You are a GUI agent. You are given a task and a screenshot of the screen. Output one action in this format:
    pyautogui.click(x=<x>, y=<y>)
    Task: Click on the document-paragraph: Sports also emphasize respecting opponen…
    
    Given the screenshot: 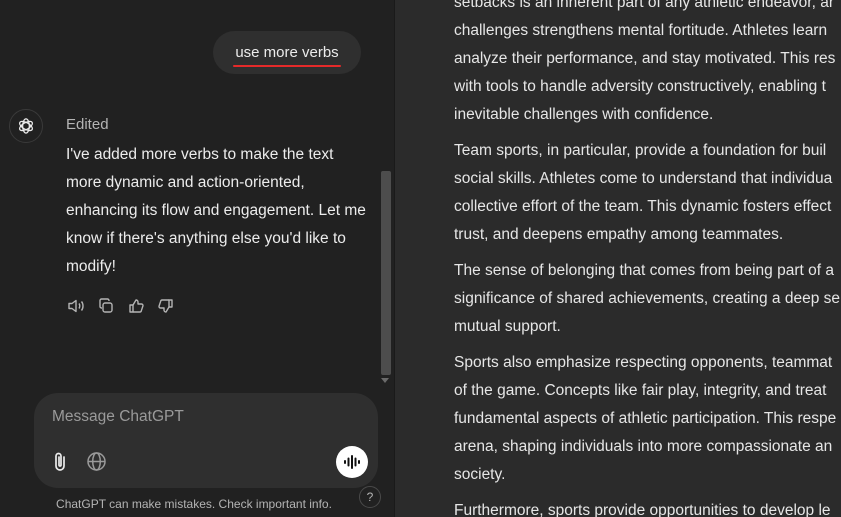 What is the action you would take?
    pyautogui.click(x=645, y=418)
    